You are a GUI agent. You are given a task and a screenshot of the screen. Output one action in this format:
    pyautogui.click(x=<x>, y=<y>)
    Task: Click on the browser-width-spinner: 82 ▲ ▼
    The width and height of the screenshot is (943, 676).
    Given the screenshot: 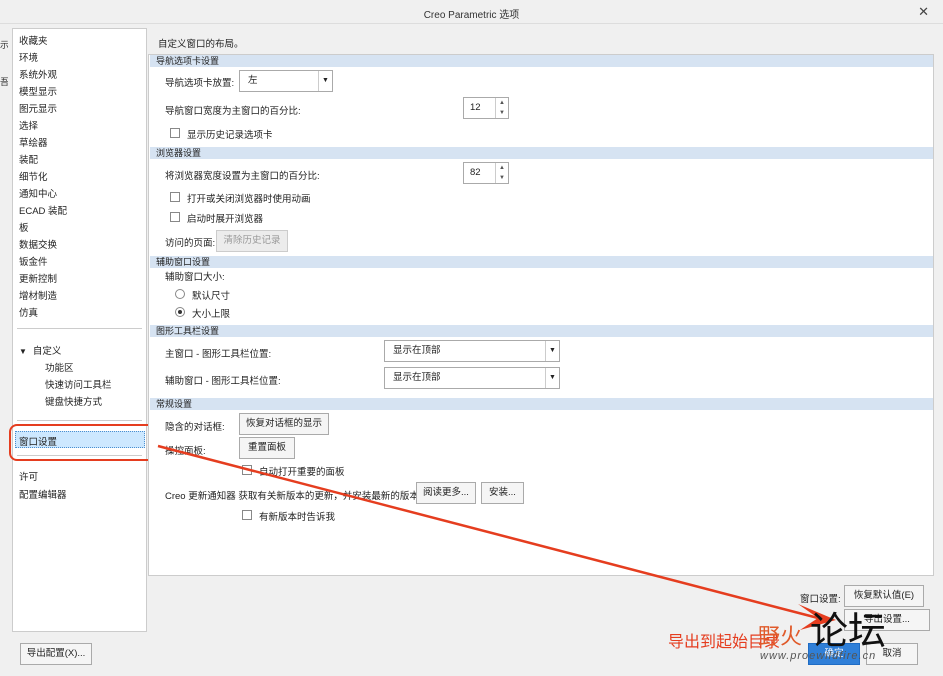 What is the action you would take?
    pyautogui.click(x=486, y=173)
    